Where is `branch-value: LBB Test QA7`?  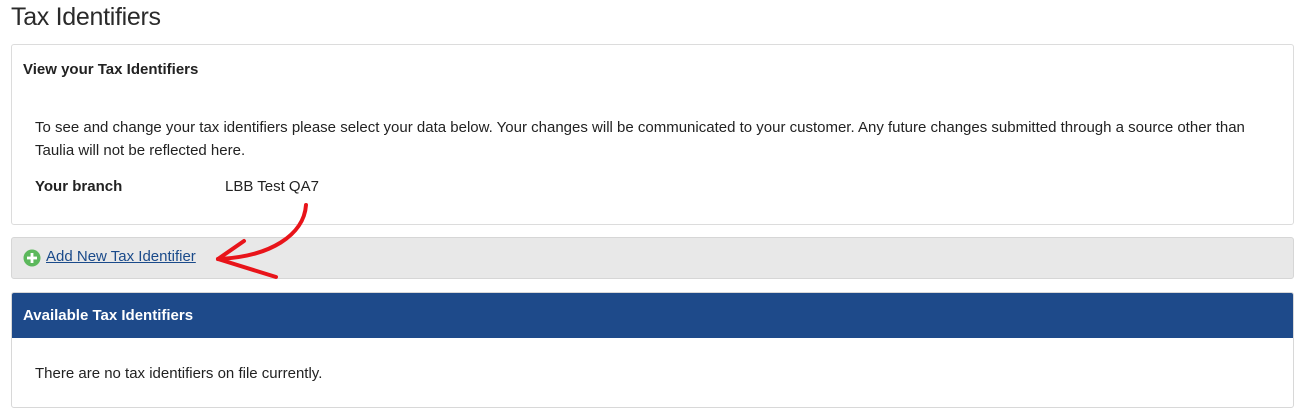
branch-value: LBB Test QA7 is located at coordinates (272, 186).